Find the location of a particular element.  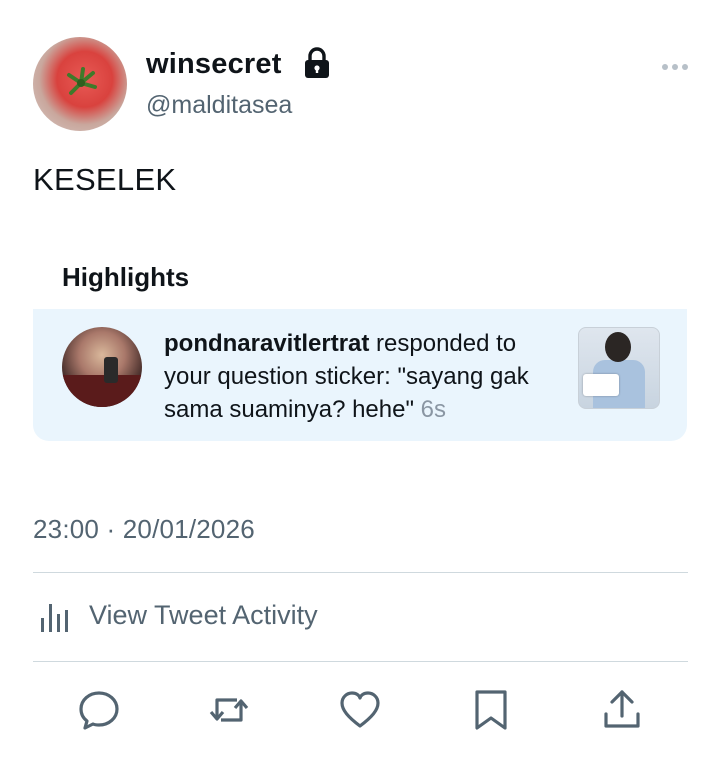

lock-icon is located at coordinates (317, 62).